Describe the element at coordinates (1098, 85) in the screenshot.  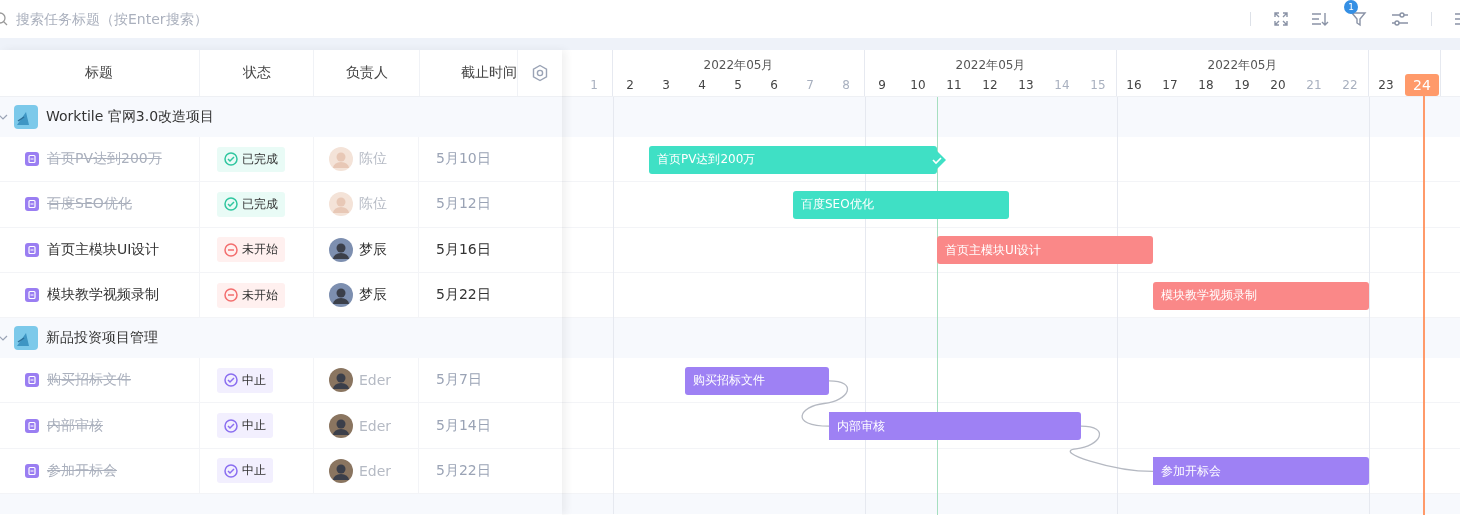
I see `day-label: 15` at that location.